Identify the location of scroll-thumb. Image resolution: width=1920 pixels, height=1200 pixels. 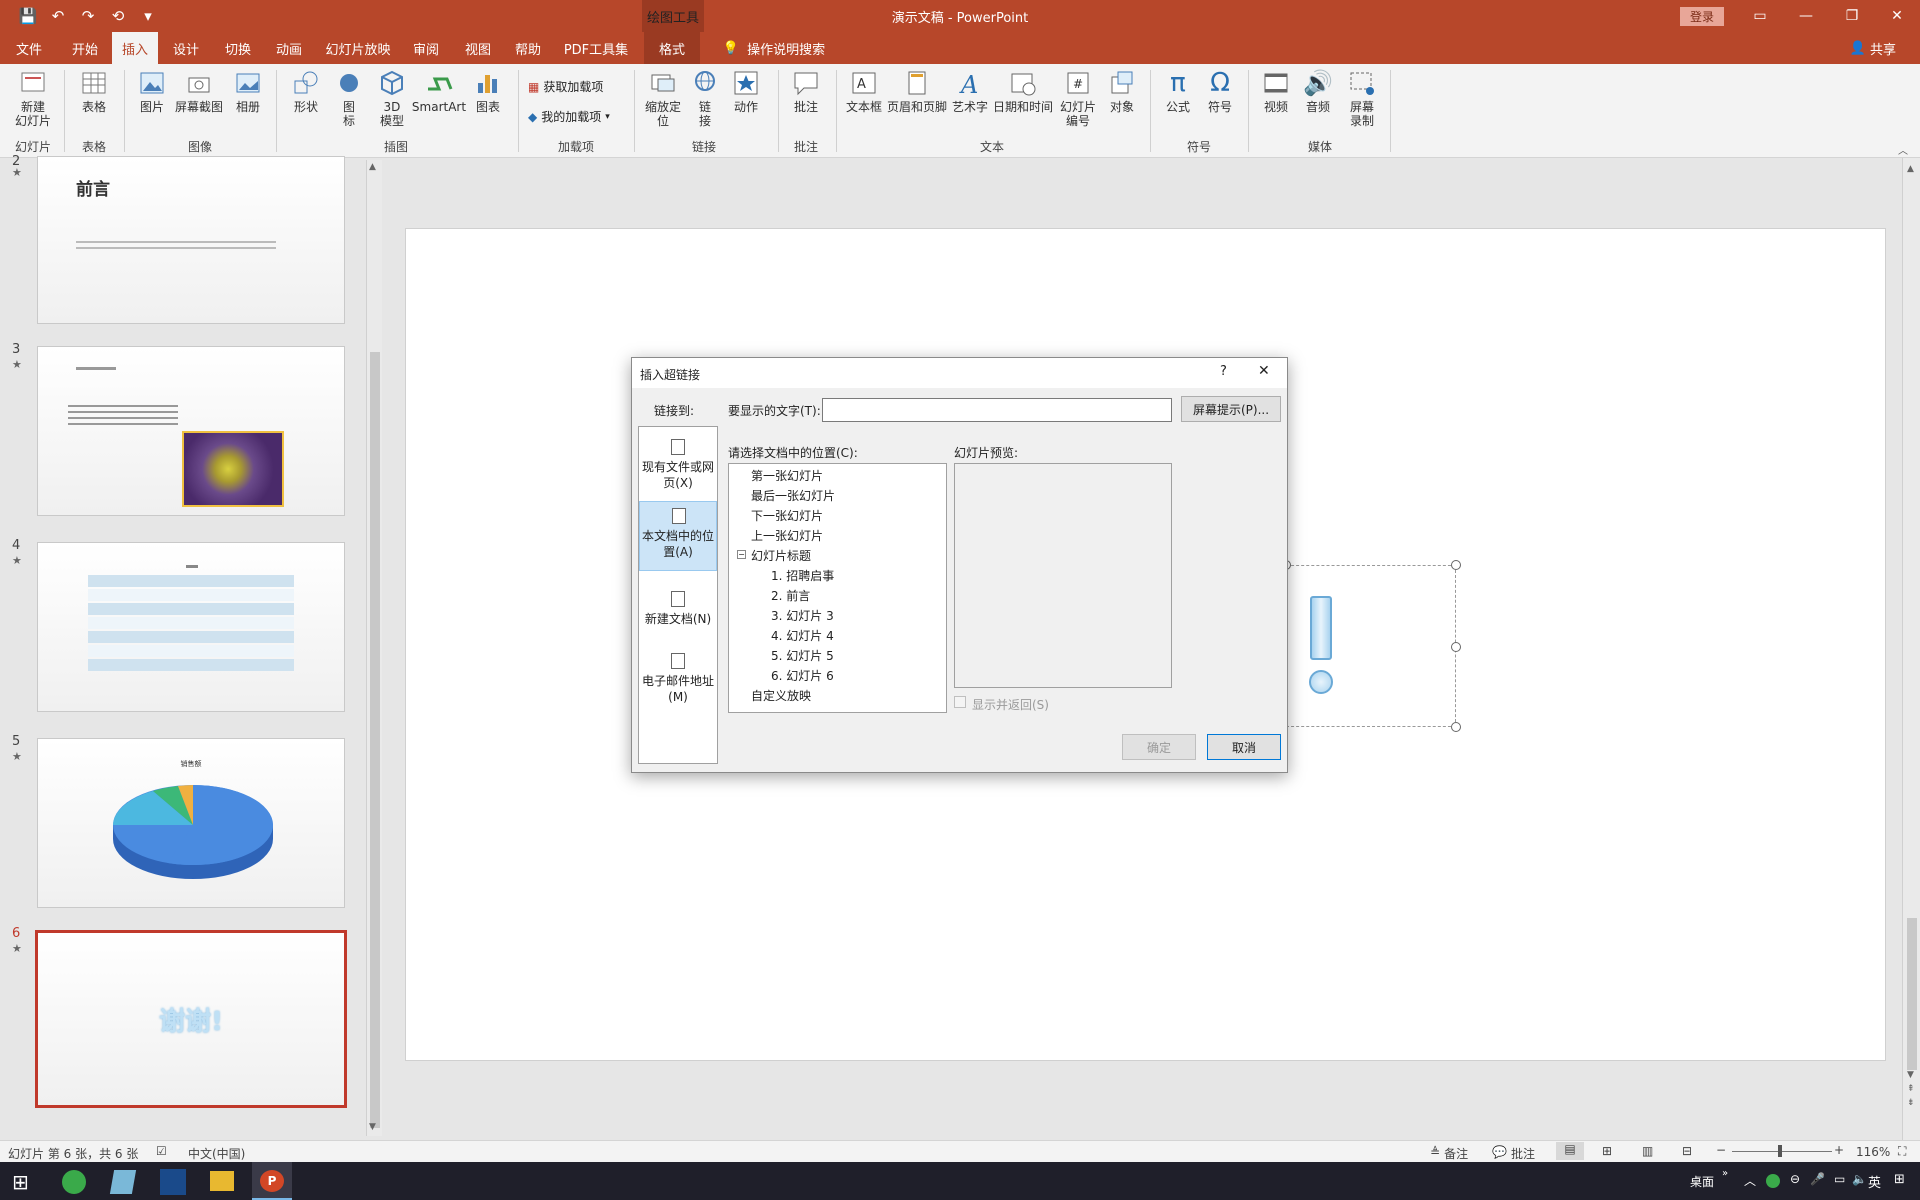
(375, 740).